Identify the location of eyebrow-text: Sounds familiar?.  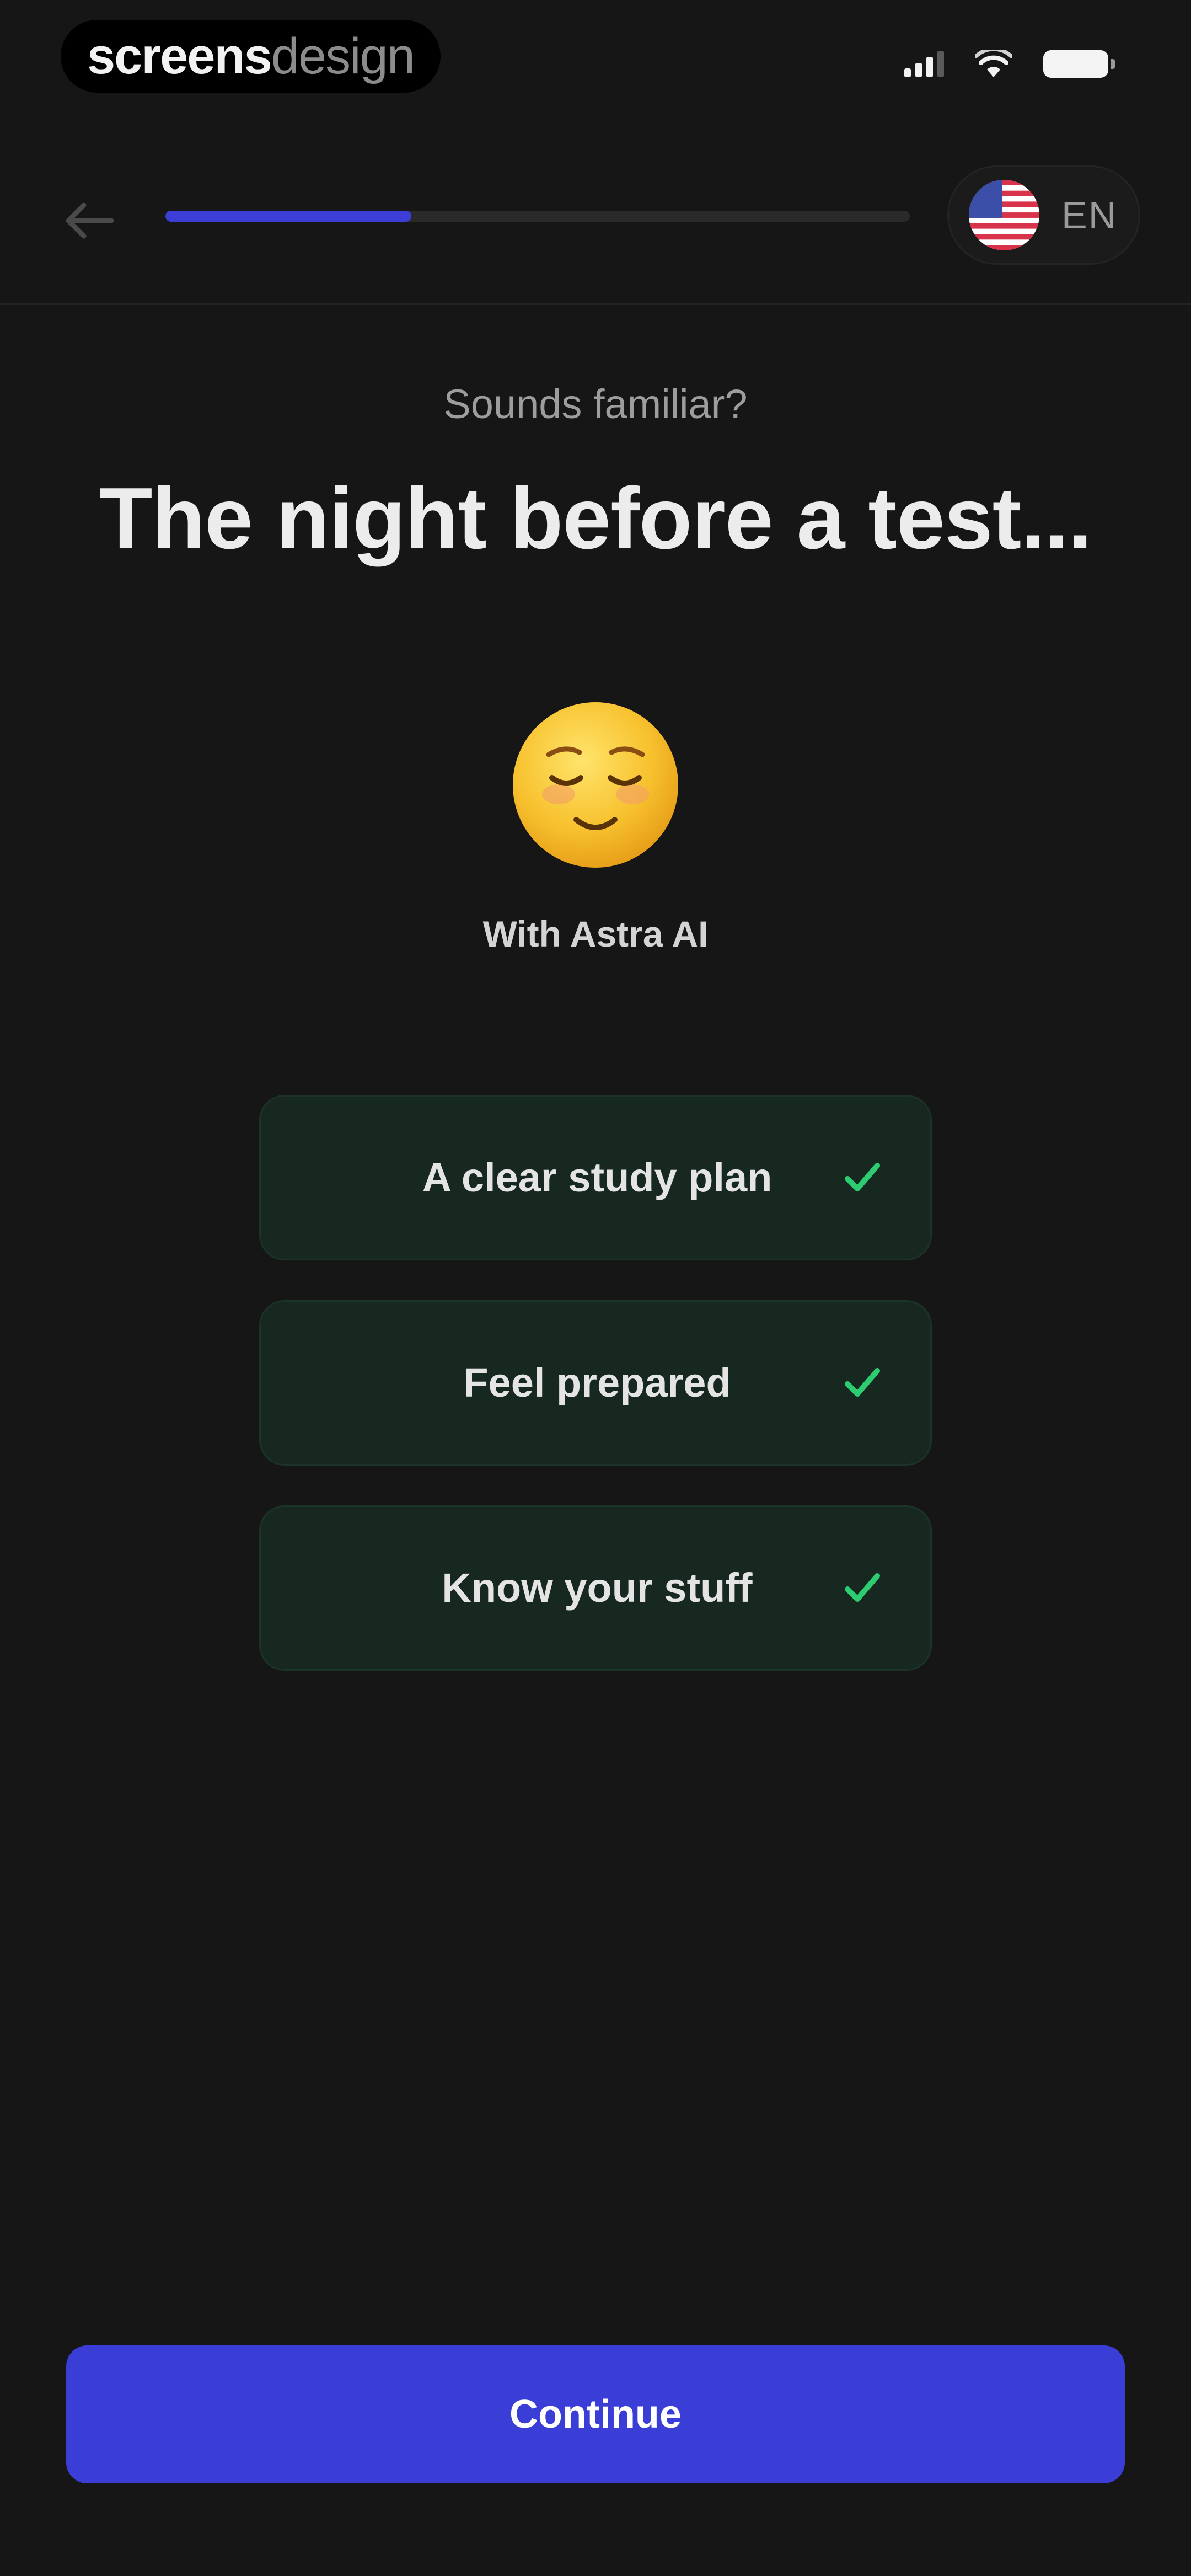
(595, 404).